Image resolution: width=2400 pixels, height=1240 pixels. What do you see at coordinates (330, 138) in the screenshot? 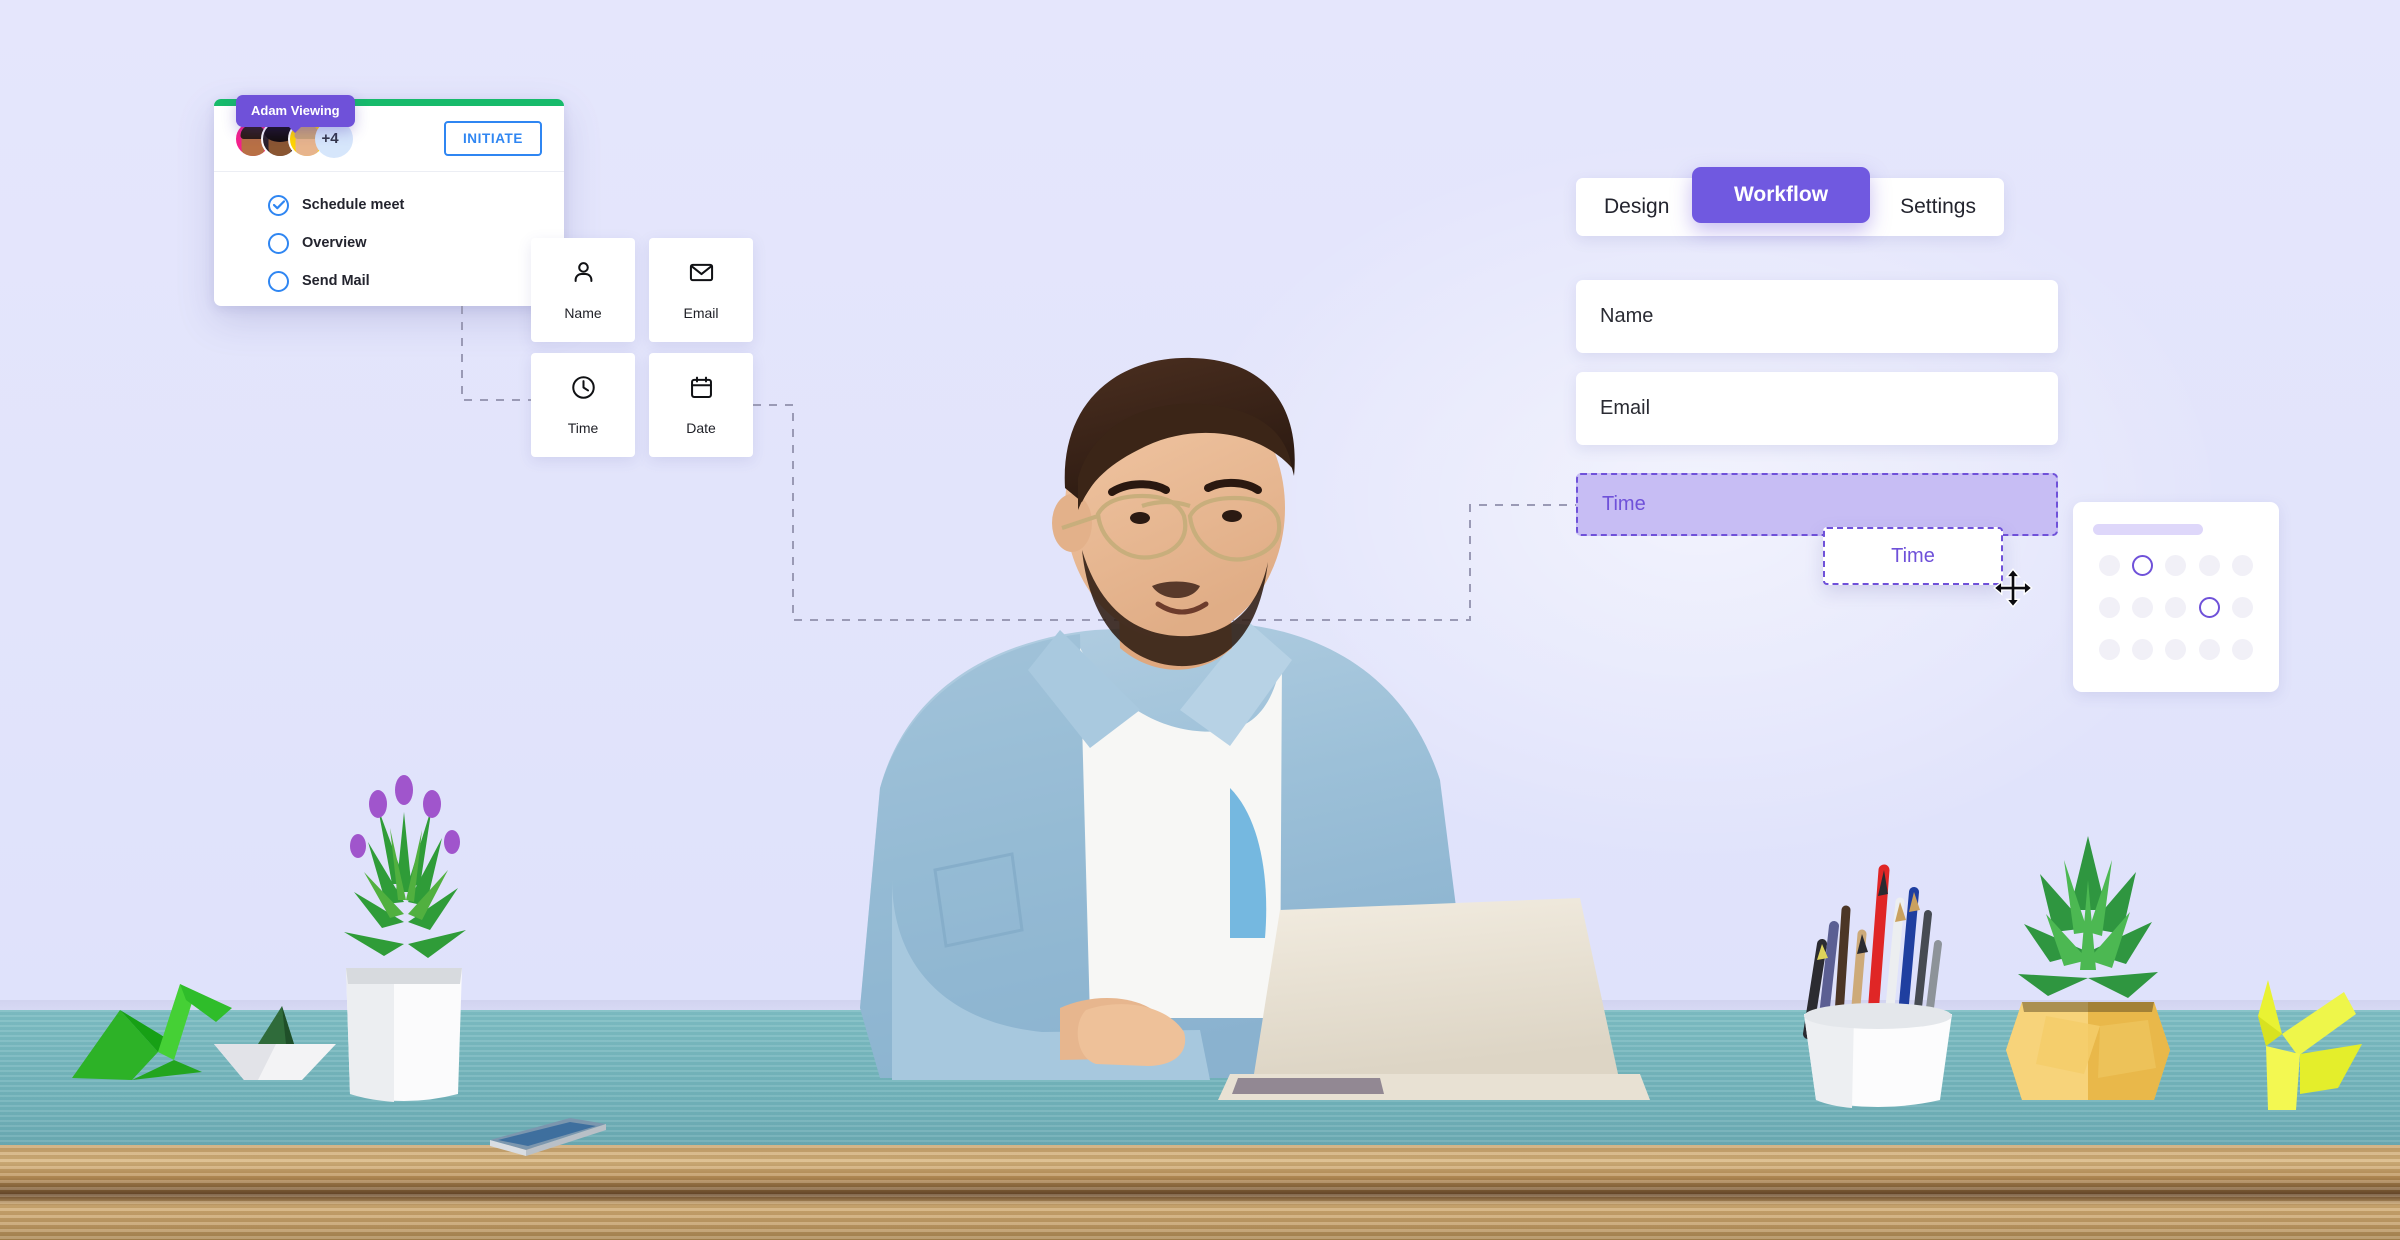
I see `avatar-overflow-count: +4` at bounding box center [330, 138].